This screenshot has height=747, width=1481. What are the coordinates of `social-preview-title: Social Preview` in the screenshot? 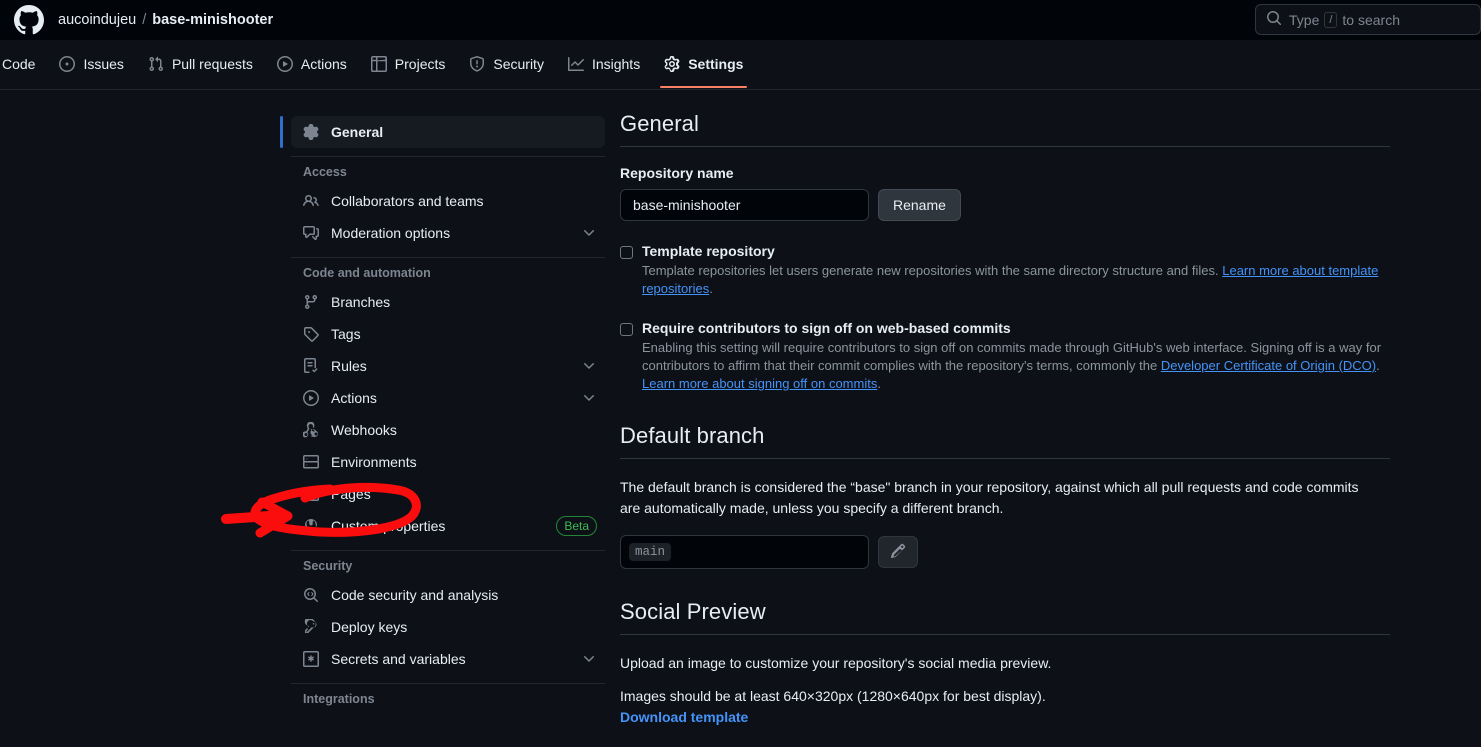 It's located at (693, 611).